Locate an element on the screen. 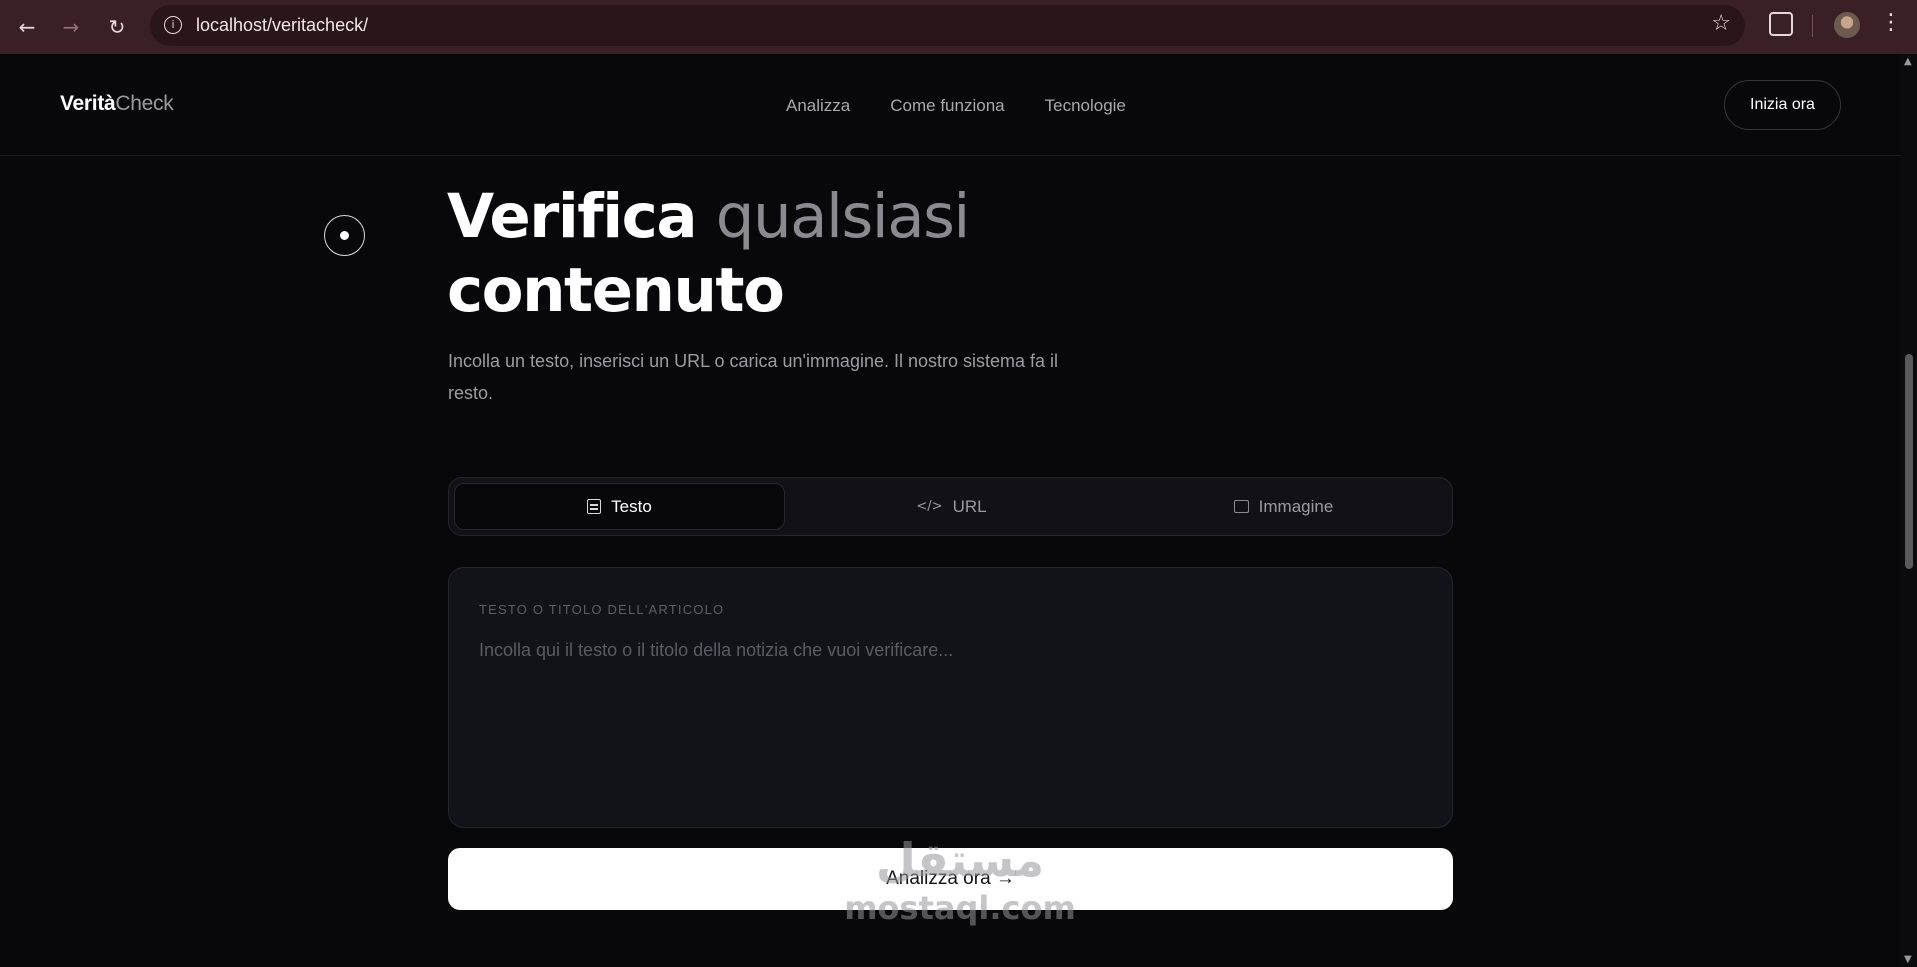  page-title: Verifica qualsiasi contenuto is located at coordinates (709, 254).